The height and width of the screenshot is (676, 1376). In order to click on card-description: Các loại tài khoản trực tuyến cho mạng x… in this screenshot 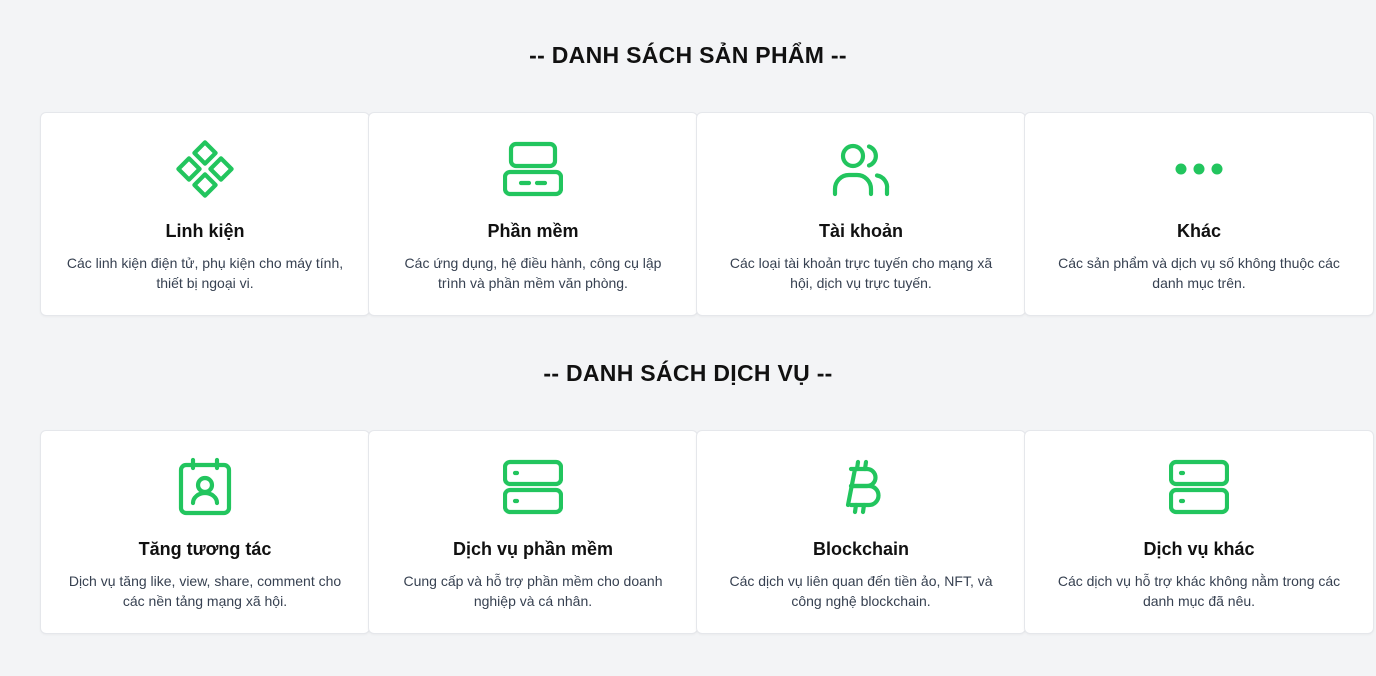, I will do `click(861, 273)`.